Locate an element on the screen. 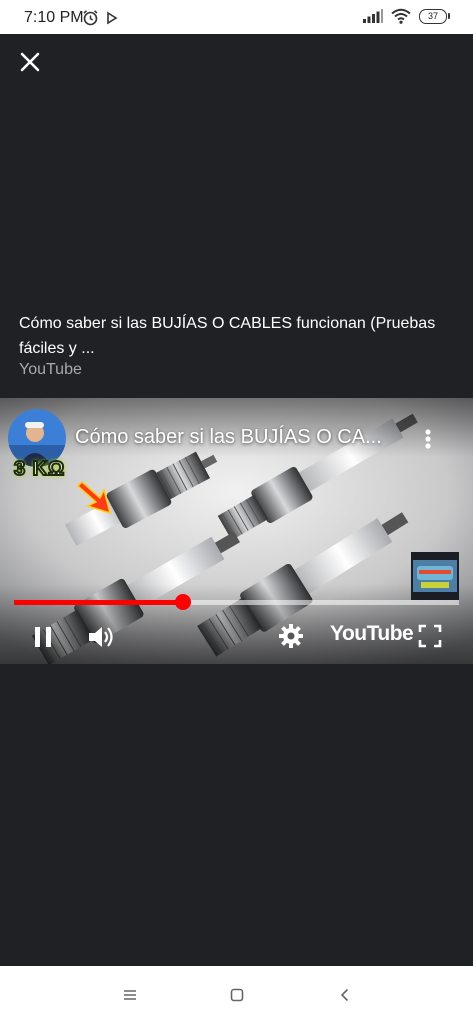 Image resolution: width=473 pixels, height=1024 pixels. battery-level: 37 is located at coordinates (432, 16).